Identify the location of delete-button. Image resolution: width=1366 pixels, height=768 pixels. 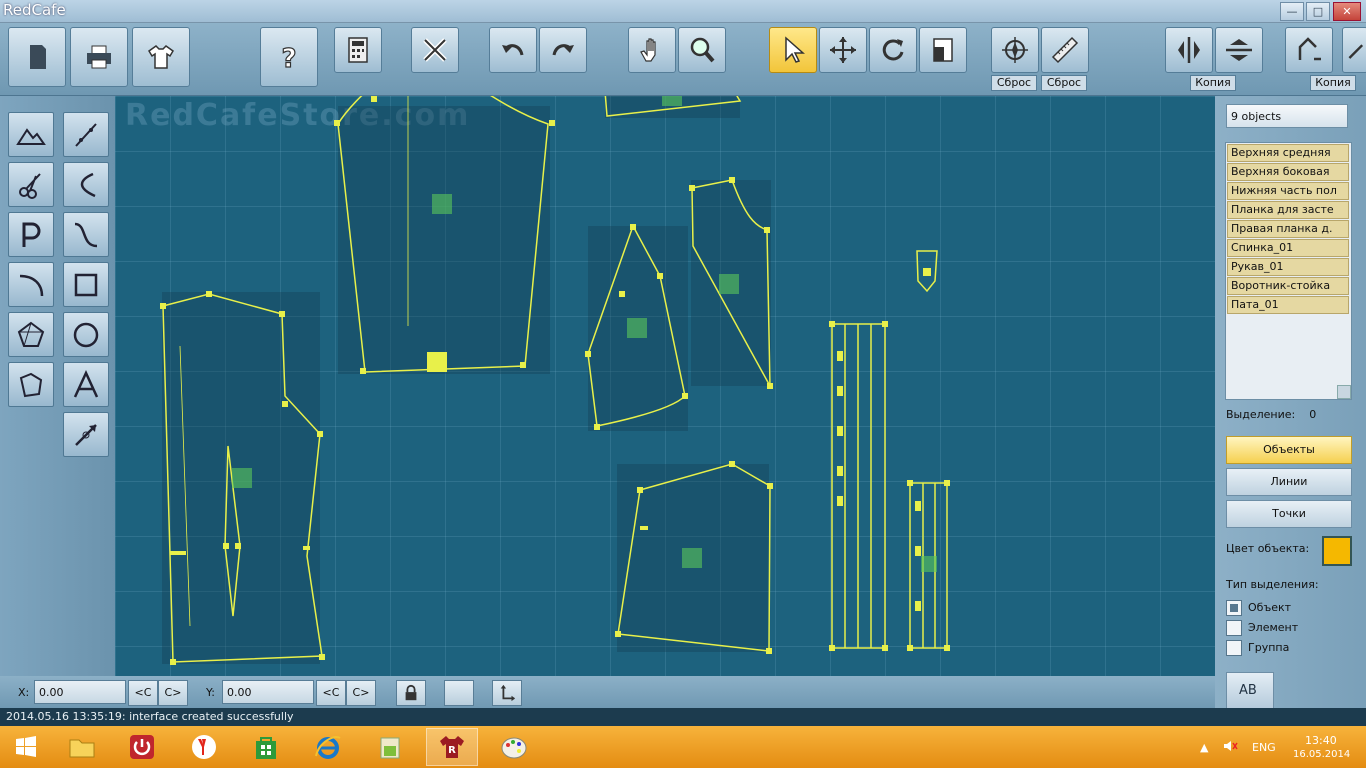
(435, 50).